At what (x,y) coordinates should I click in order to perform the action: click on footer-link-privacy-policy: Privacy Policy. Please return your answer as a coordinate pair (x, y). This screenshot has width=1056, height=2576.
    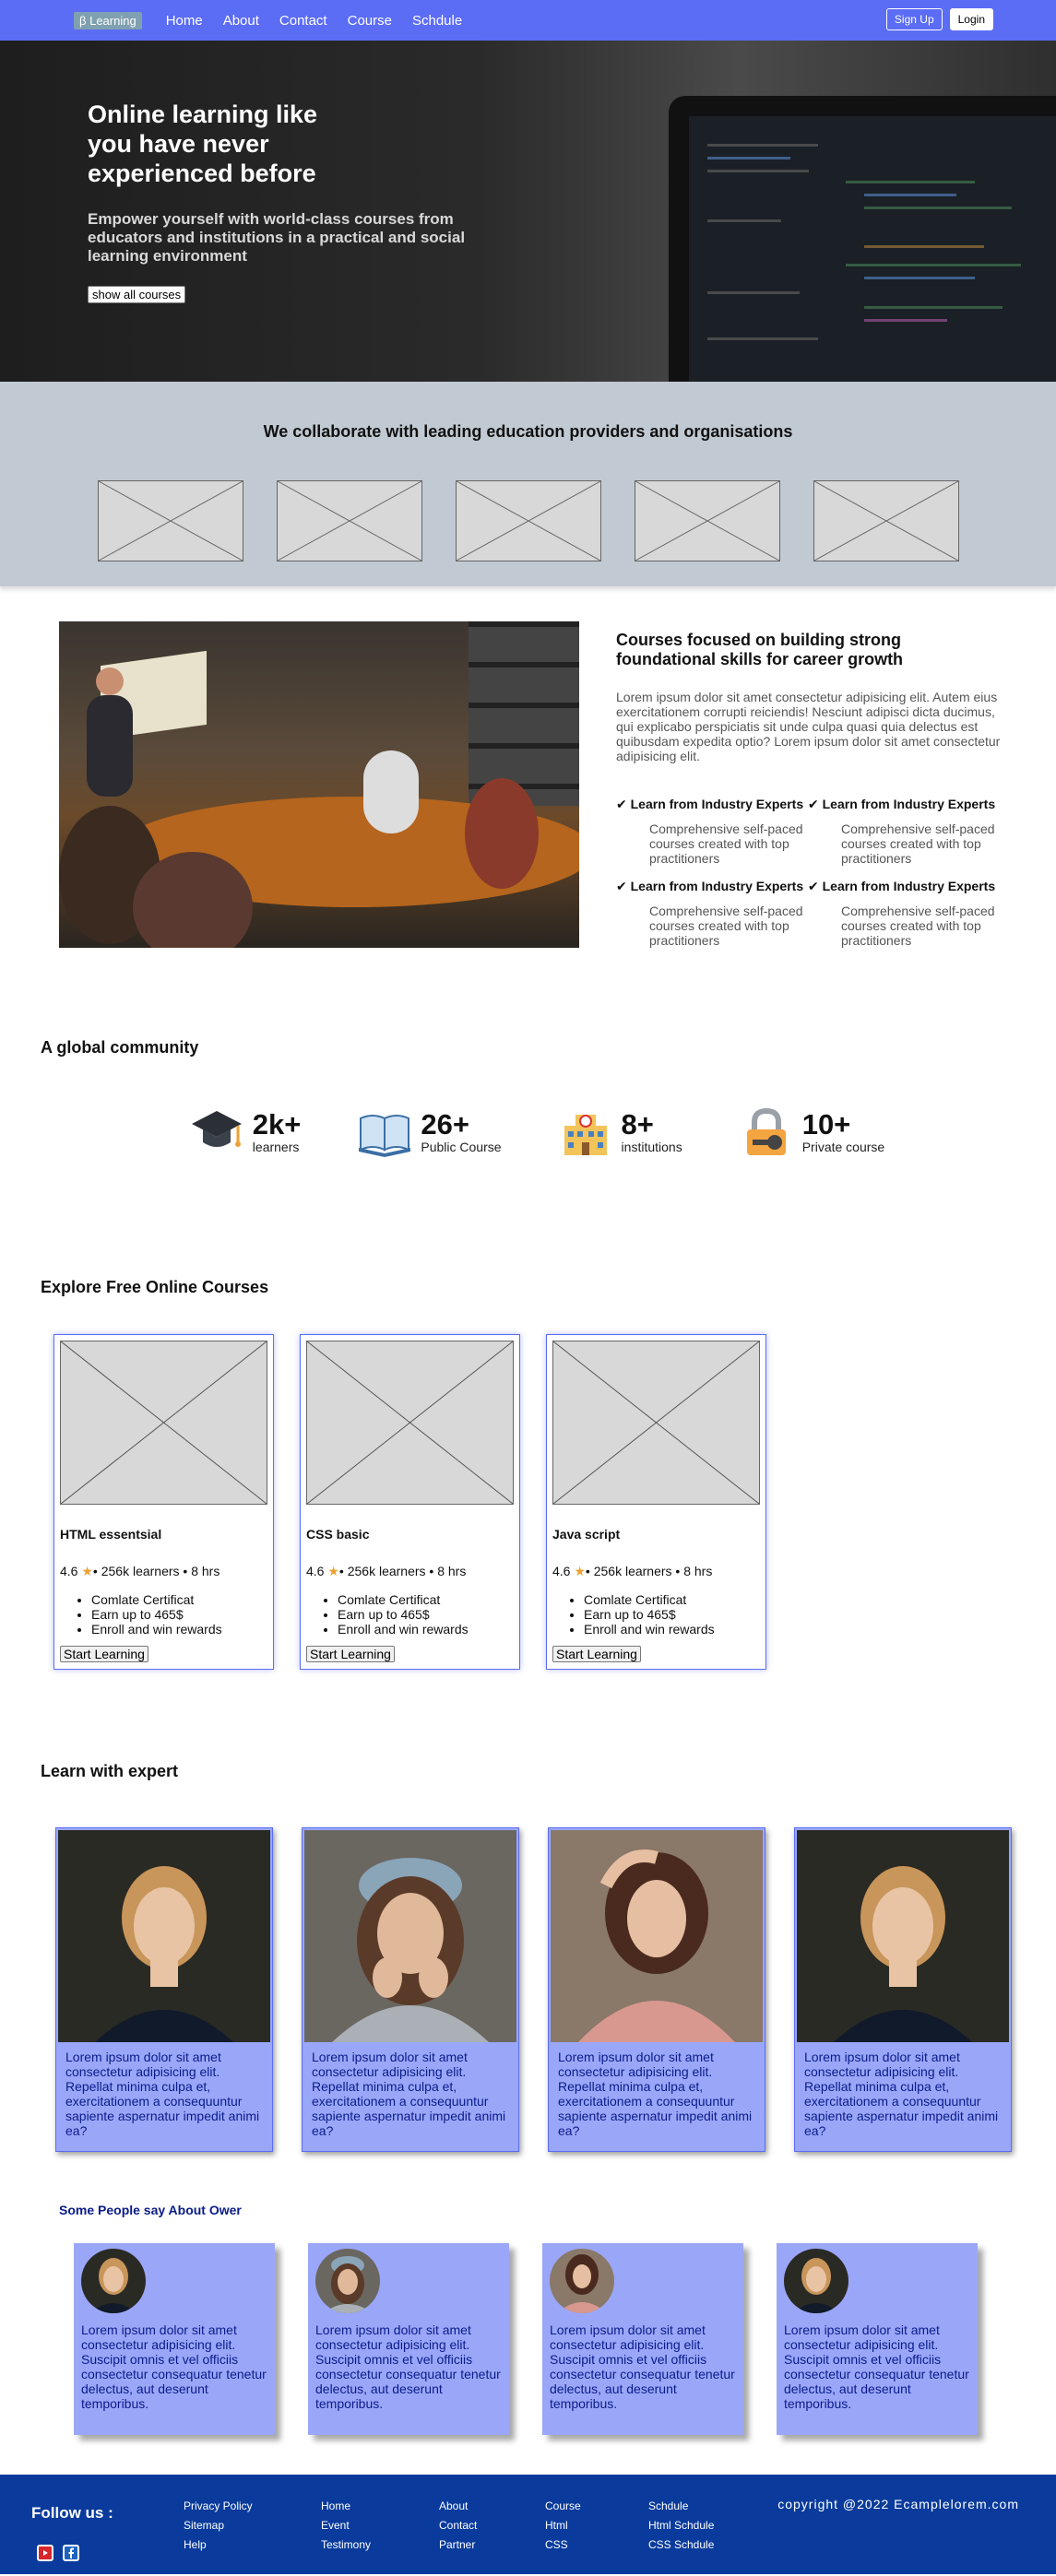
    Looking at the image, I should click on (218, 2506).